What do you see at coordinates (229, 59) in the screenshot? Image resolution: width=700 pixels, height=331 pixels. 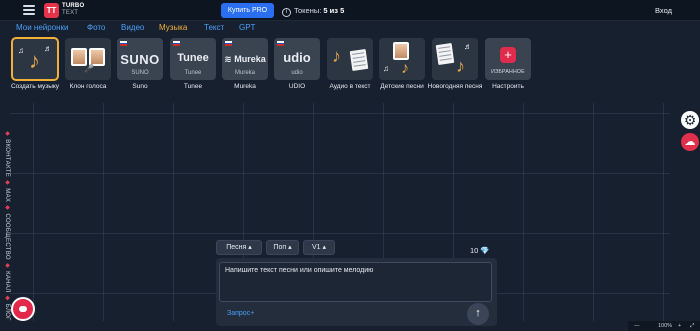 I see `mureka-wave-icon: ≋` at bounding box center [229, 59].